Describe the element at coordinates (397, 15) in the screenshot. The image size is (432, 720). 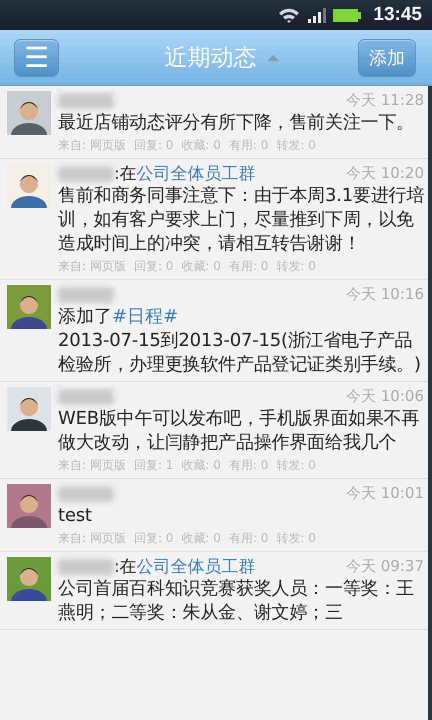
I see `status-time: 13:45` at that location.